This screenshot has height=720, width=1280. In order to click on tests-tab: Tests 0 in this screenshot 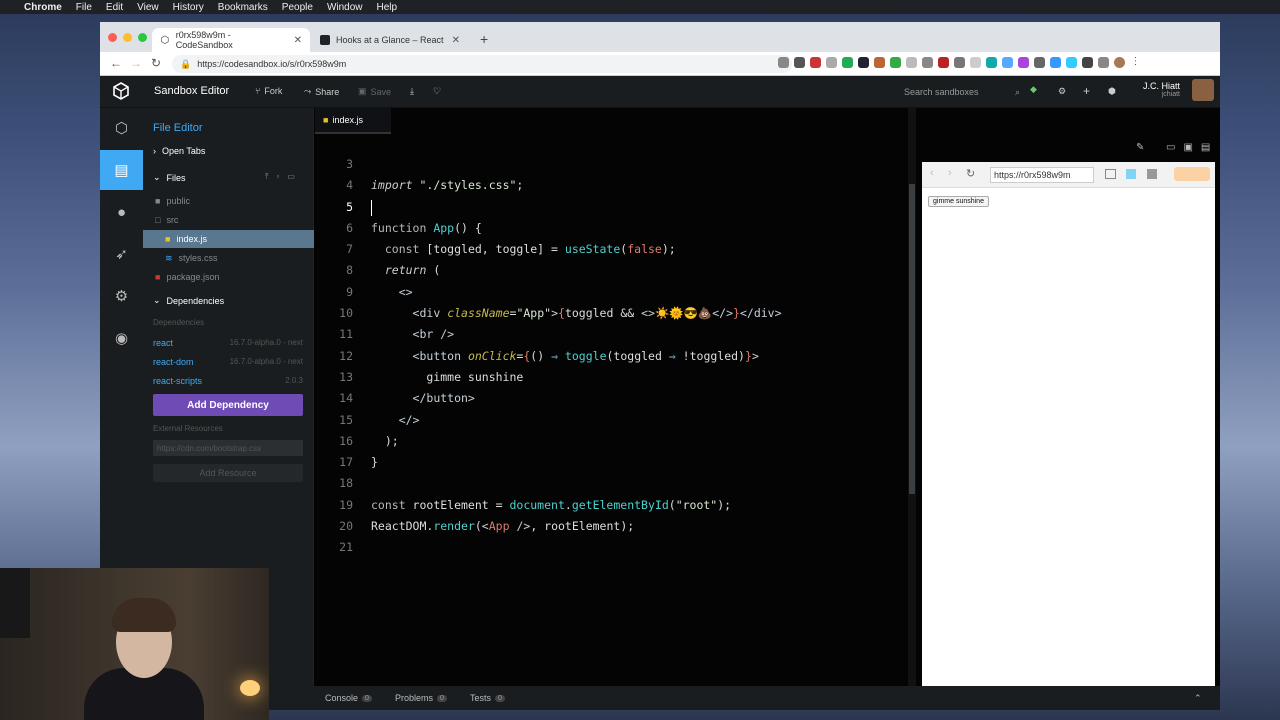, I will do `click(487, 698)`.